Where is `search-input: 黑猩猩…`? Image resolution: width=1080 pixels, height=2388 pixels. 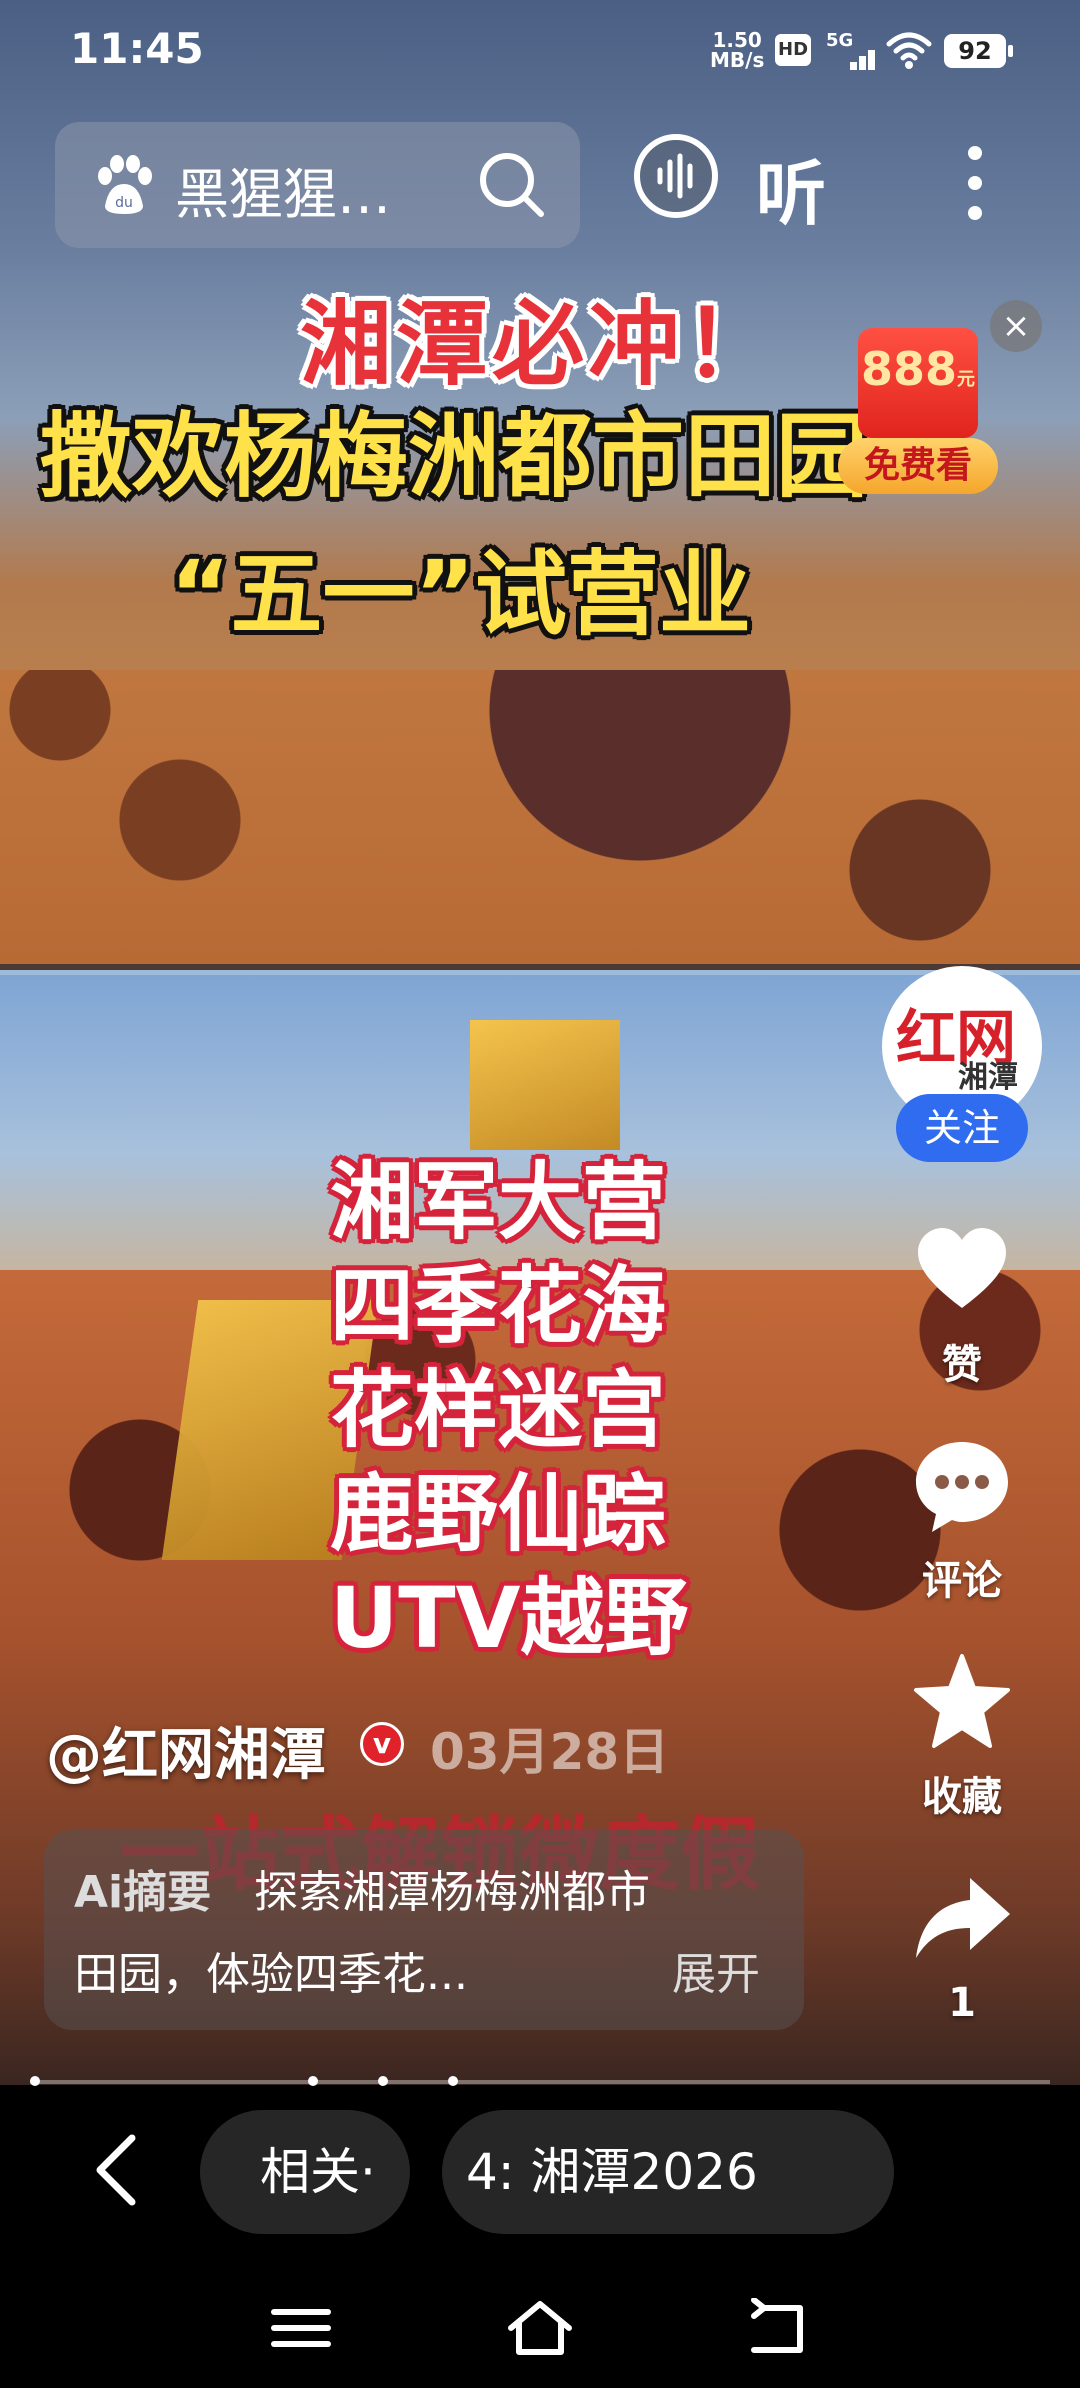 search-input: 黑猩猩… is located at coordinates (283, 189).